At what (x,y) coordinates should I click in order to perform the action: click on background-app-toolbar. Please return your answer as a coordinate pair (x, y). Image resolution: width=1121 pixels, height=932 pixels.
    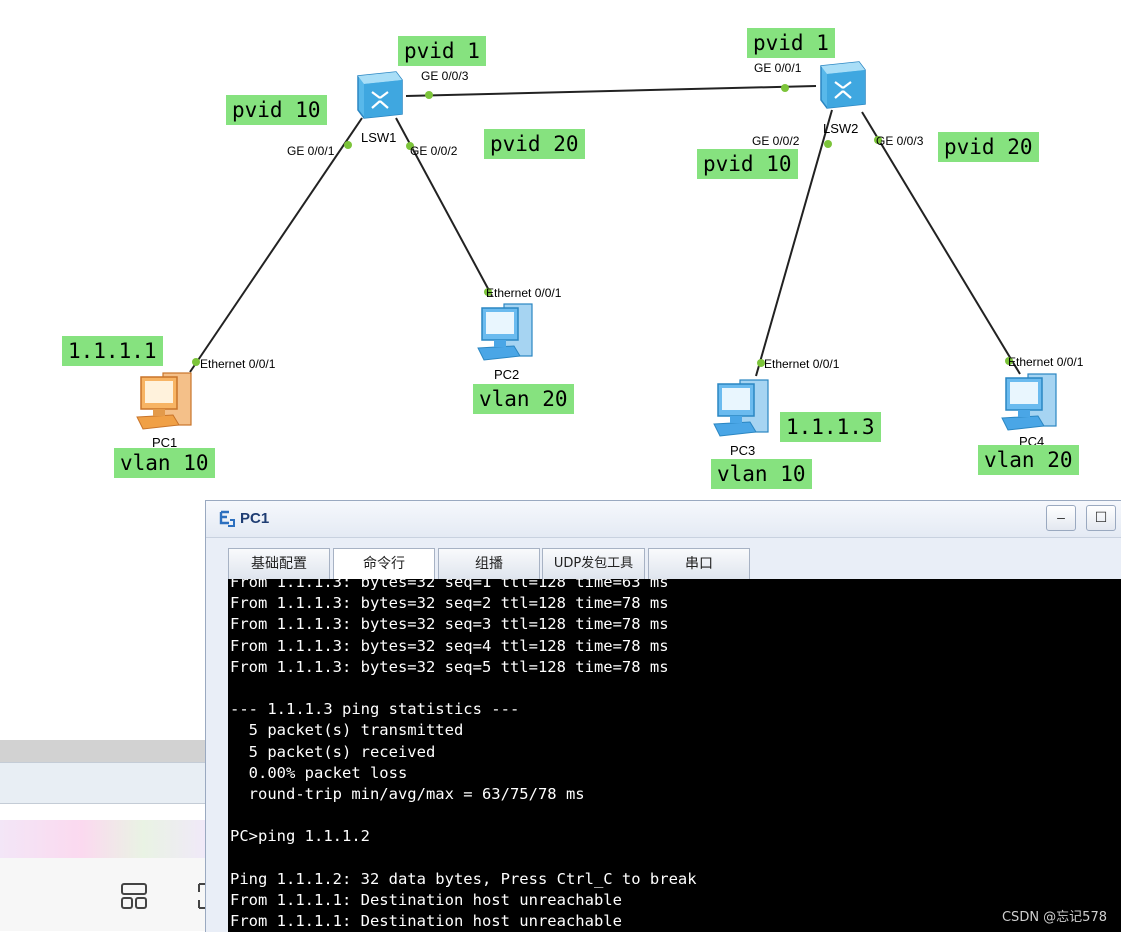
    Looking at the image, I should click on (102, 751).